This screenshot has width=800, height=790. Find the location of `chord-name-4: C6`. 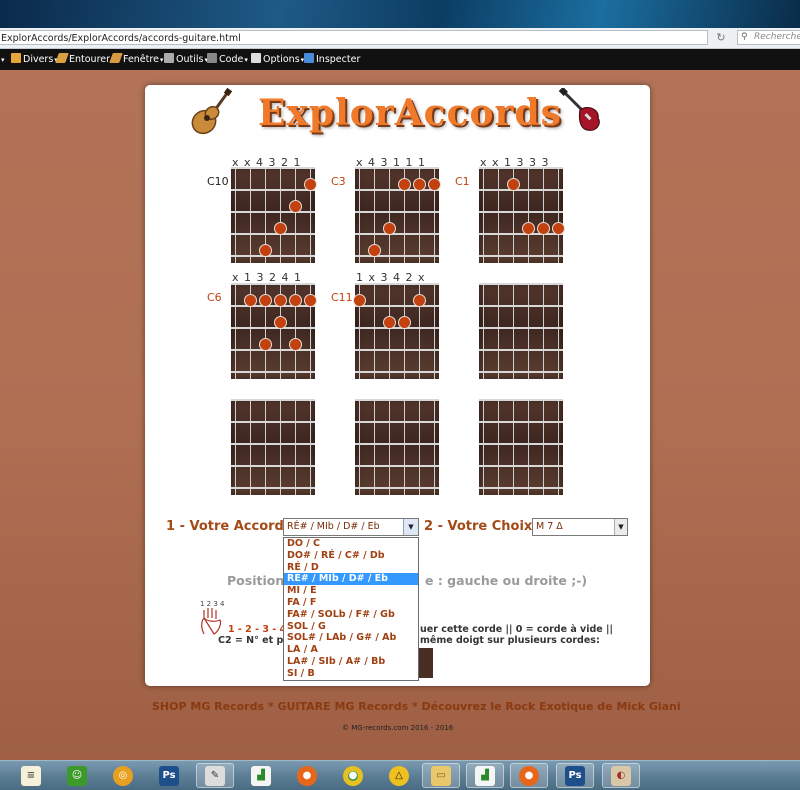

chord-name-4: C6 is located at coordinates (214, 297).